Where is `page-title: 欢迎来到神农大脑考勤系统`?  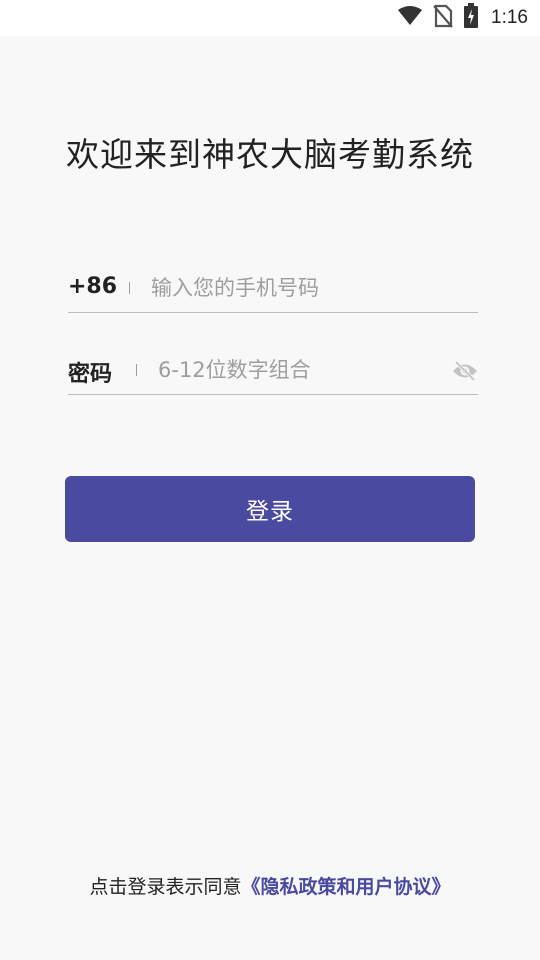
page-title: 欢迎来到神农大脑考勤系统 is located at coordinates (270, 154).